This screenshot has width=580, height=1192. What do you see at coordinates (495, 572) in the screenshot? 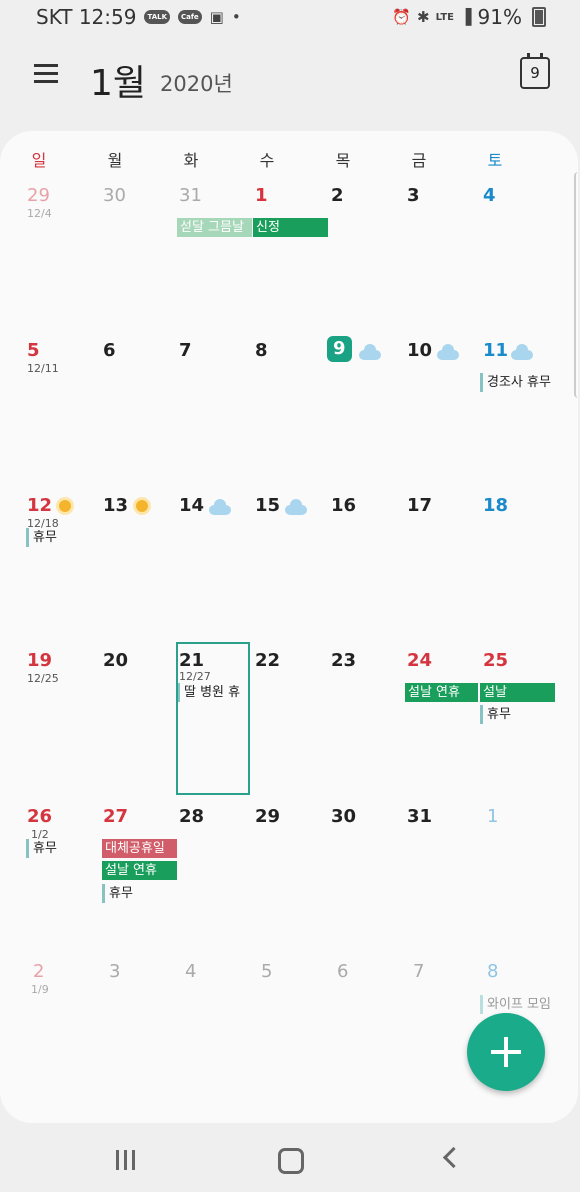
I see `day-cell: 18` at bounding box center [495, 572].